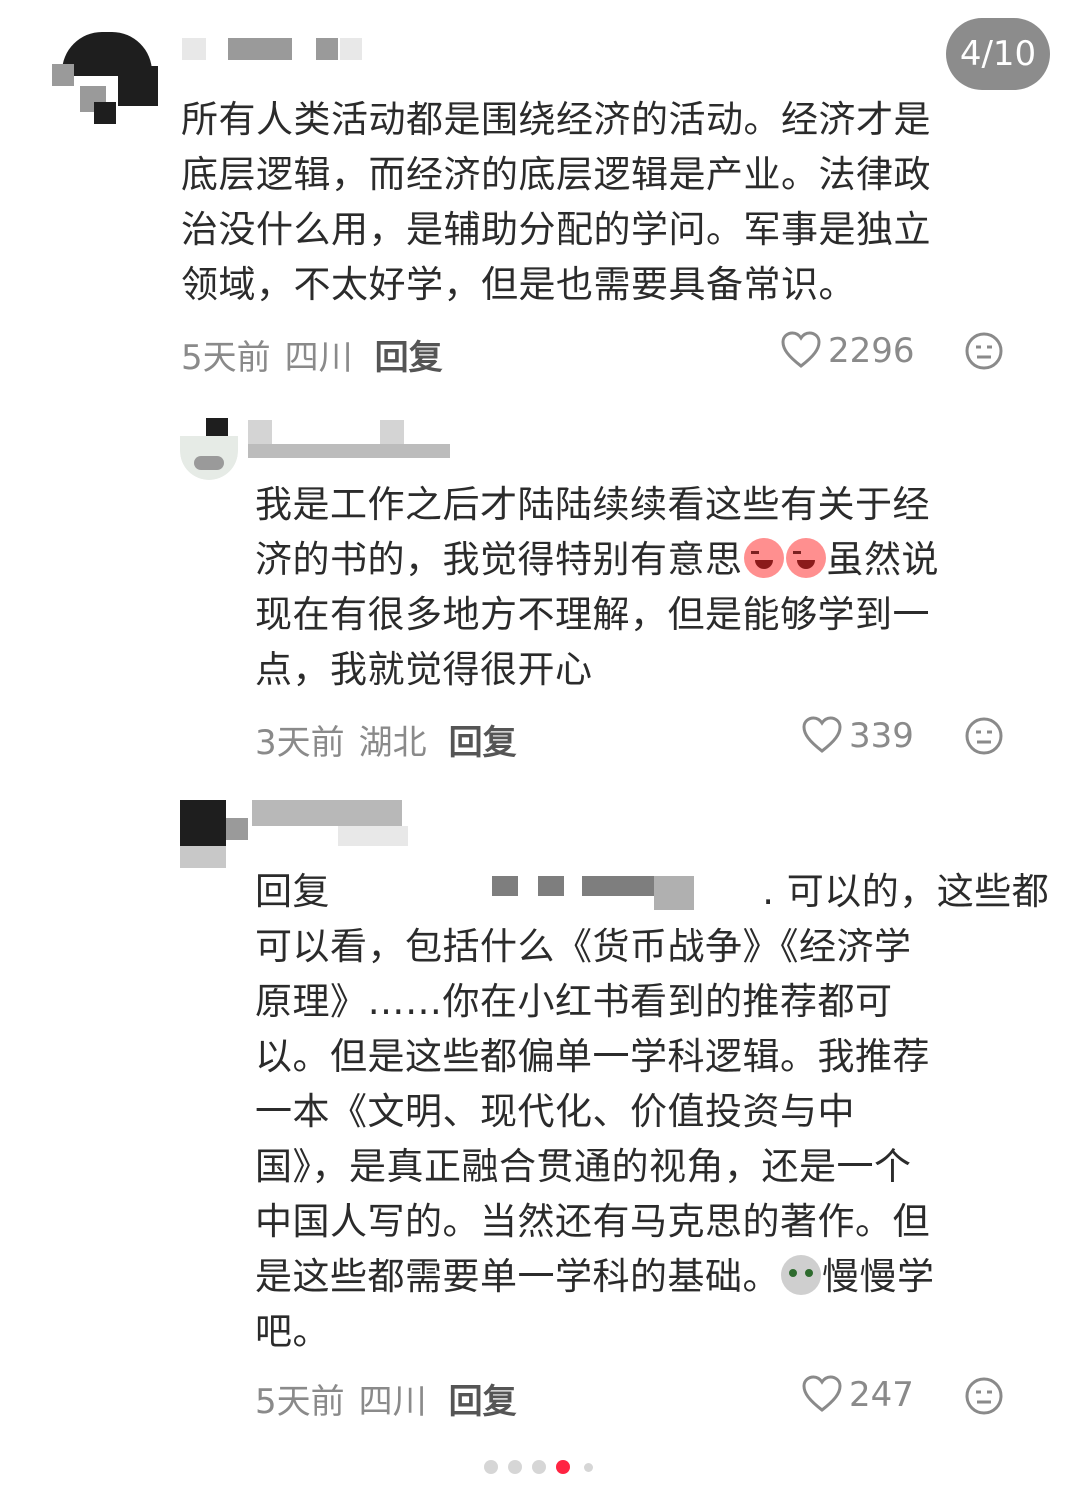 Image resolution: width=1080 pixels, height=1500 pixels. I want to click on comment-line: 一本《文明、现代化、价值投资与中, so click(555, 1111).